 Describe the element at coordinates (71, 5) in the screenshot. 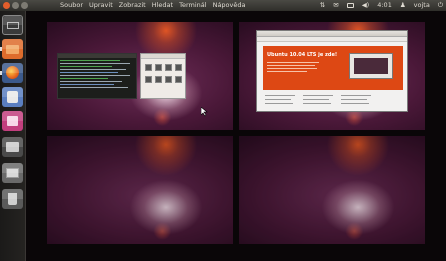

I see `menu-soubor: Soubor` at that location.